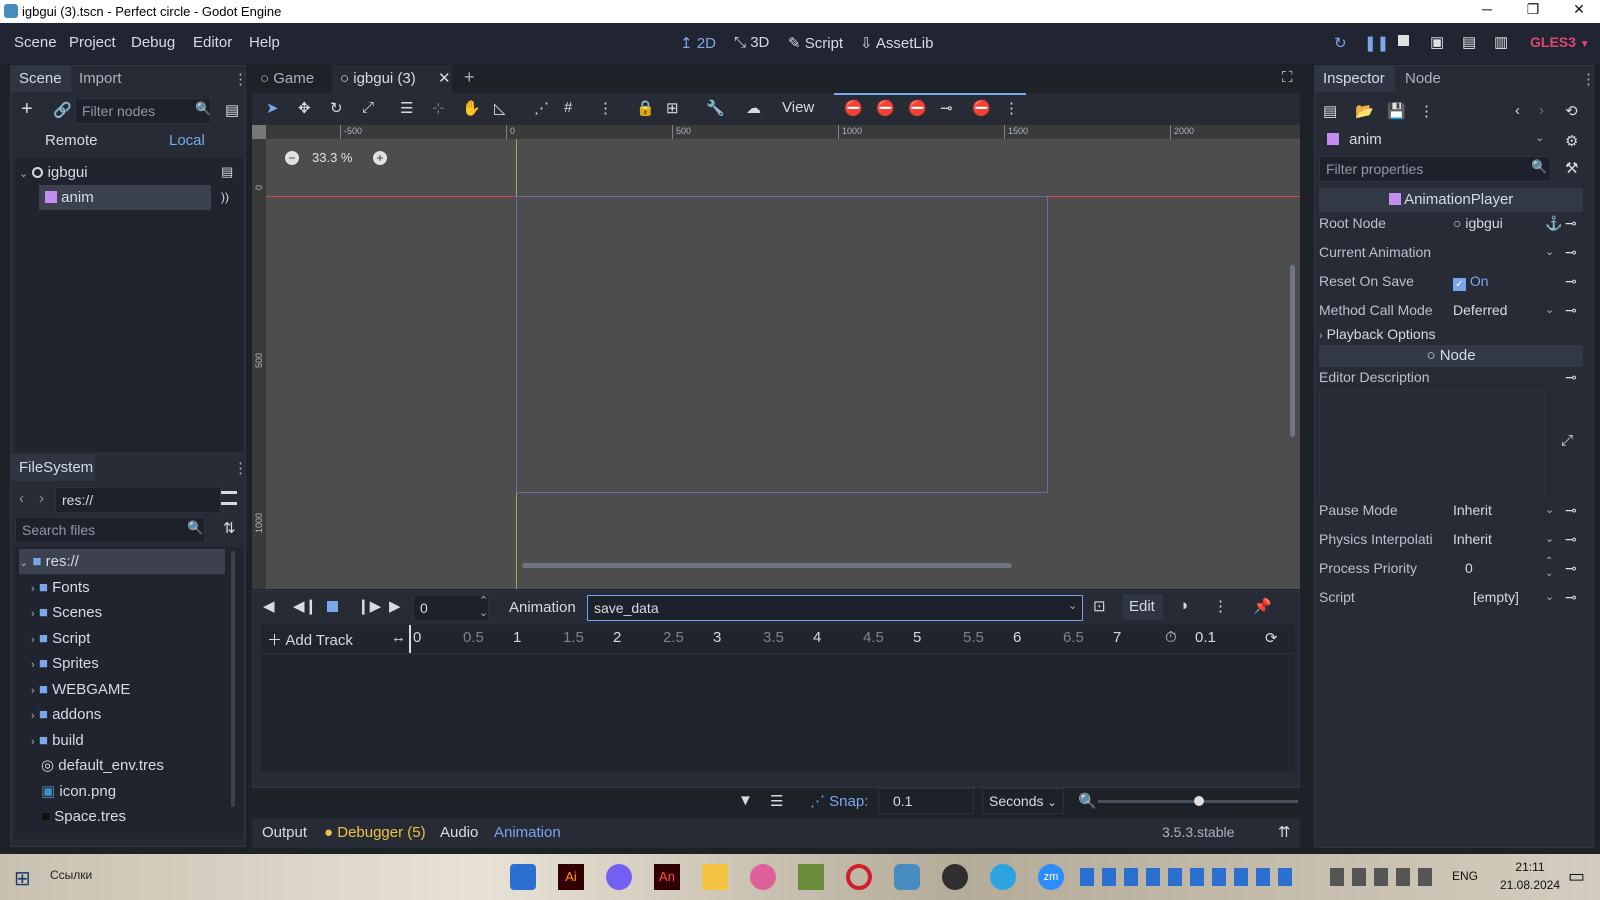  What do you see at coordinates (35, 42) in the screenshot?
I see `menu-scene: Scene` at bounding box center [35, 42].